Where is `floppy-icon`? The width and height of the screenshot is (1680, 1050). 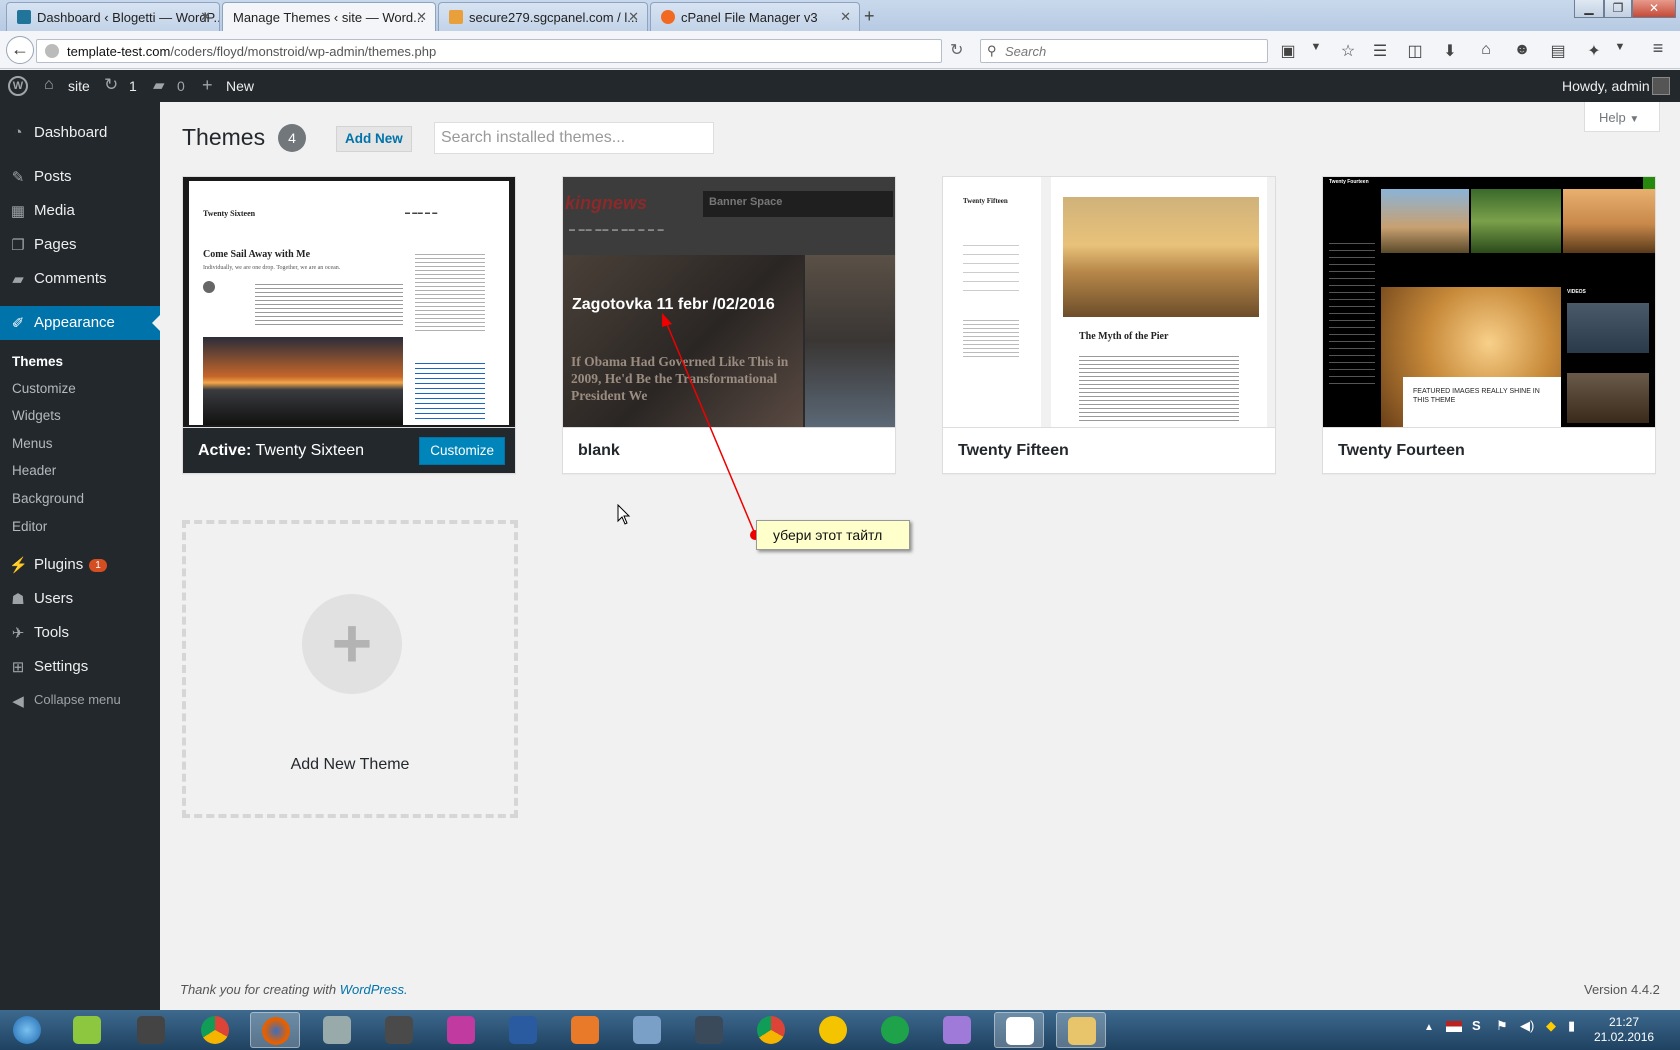
floppy-icon is located at coordinates (523, 1030).